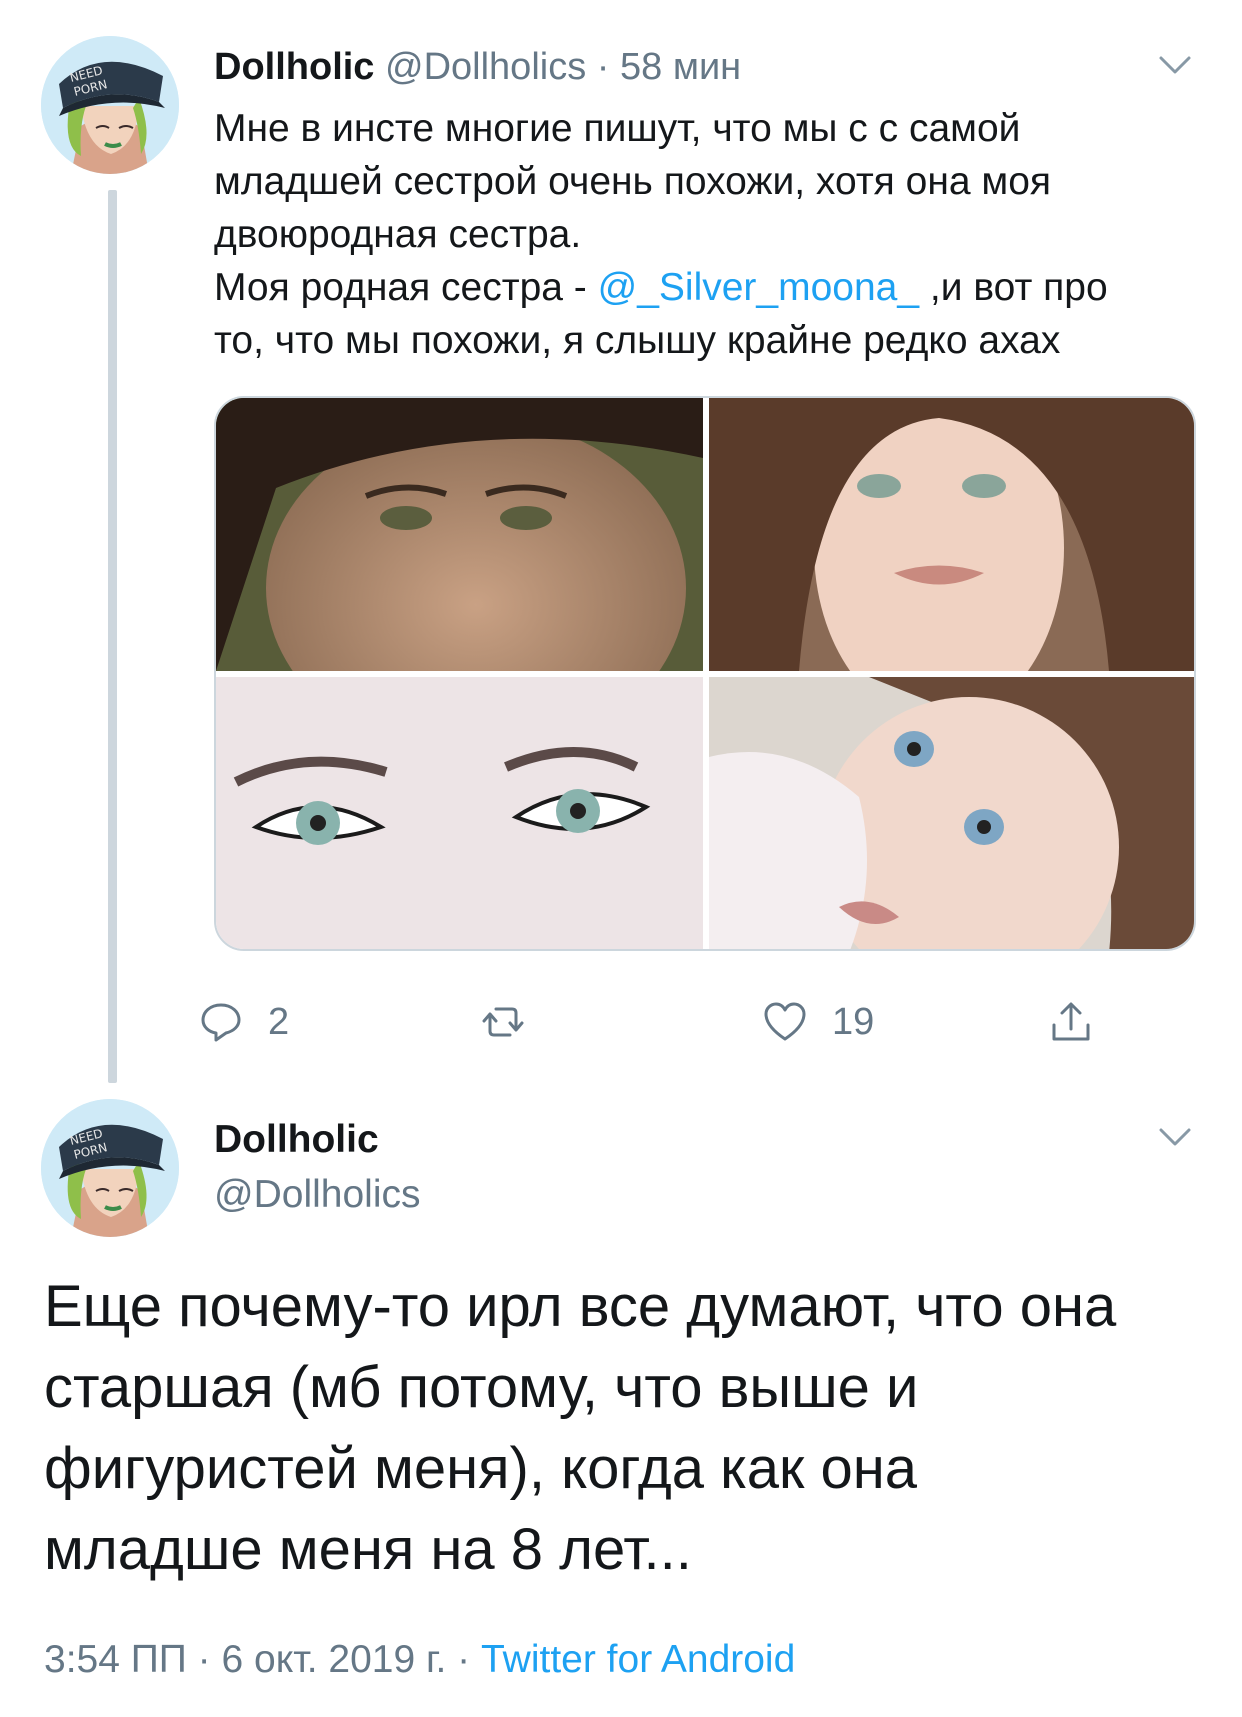 The height and width of the screenshot is (1717, 1242). I want to click on share-icon, so click(1071, 1022).